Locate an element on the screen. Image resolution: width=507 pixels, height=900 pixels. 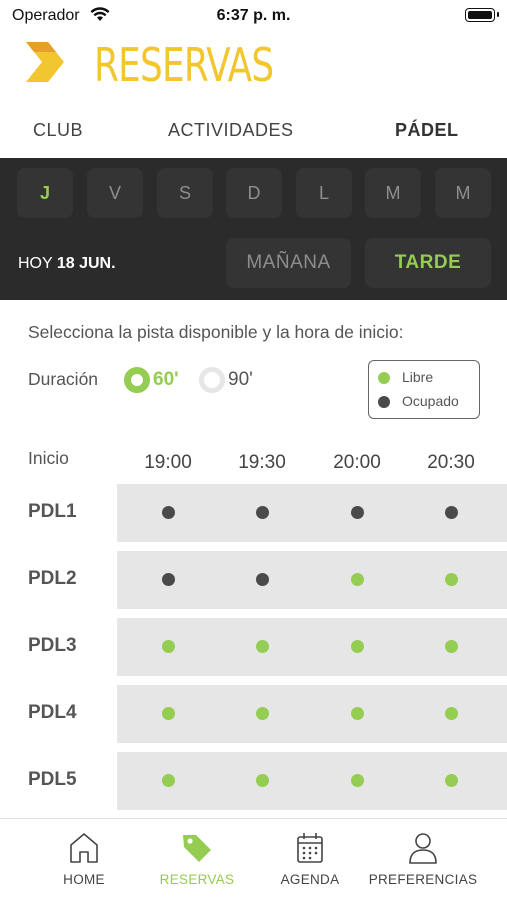
date-value: 18 JUN. is located at coordinates (86, 263).